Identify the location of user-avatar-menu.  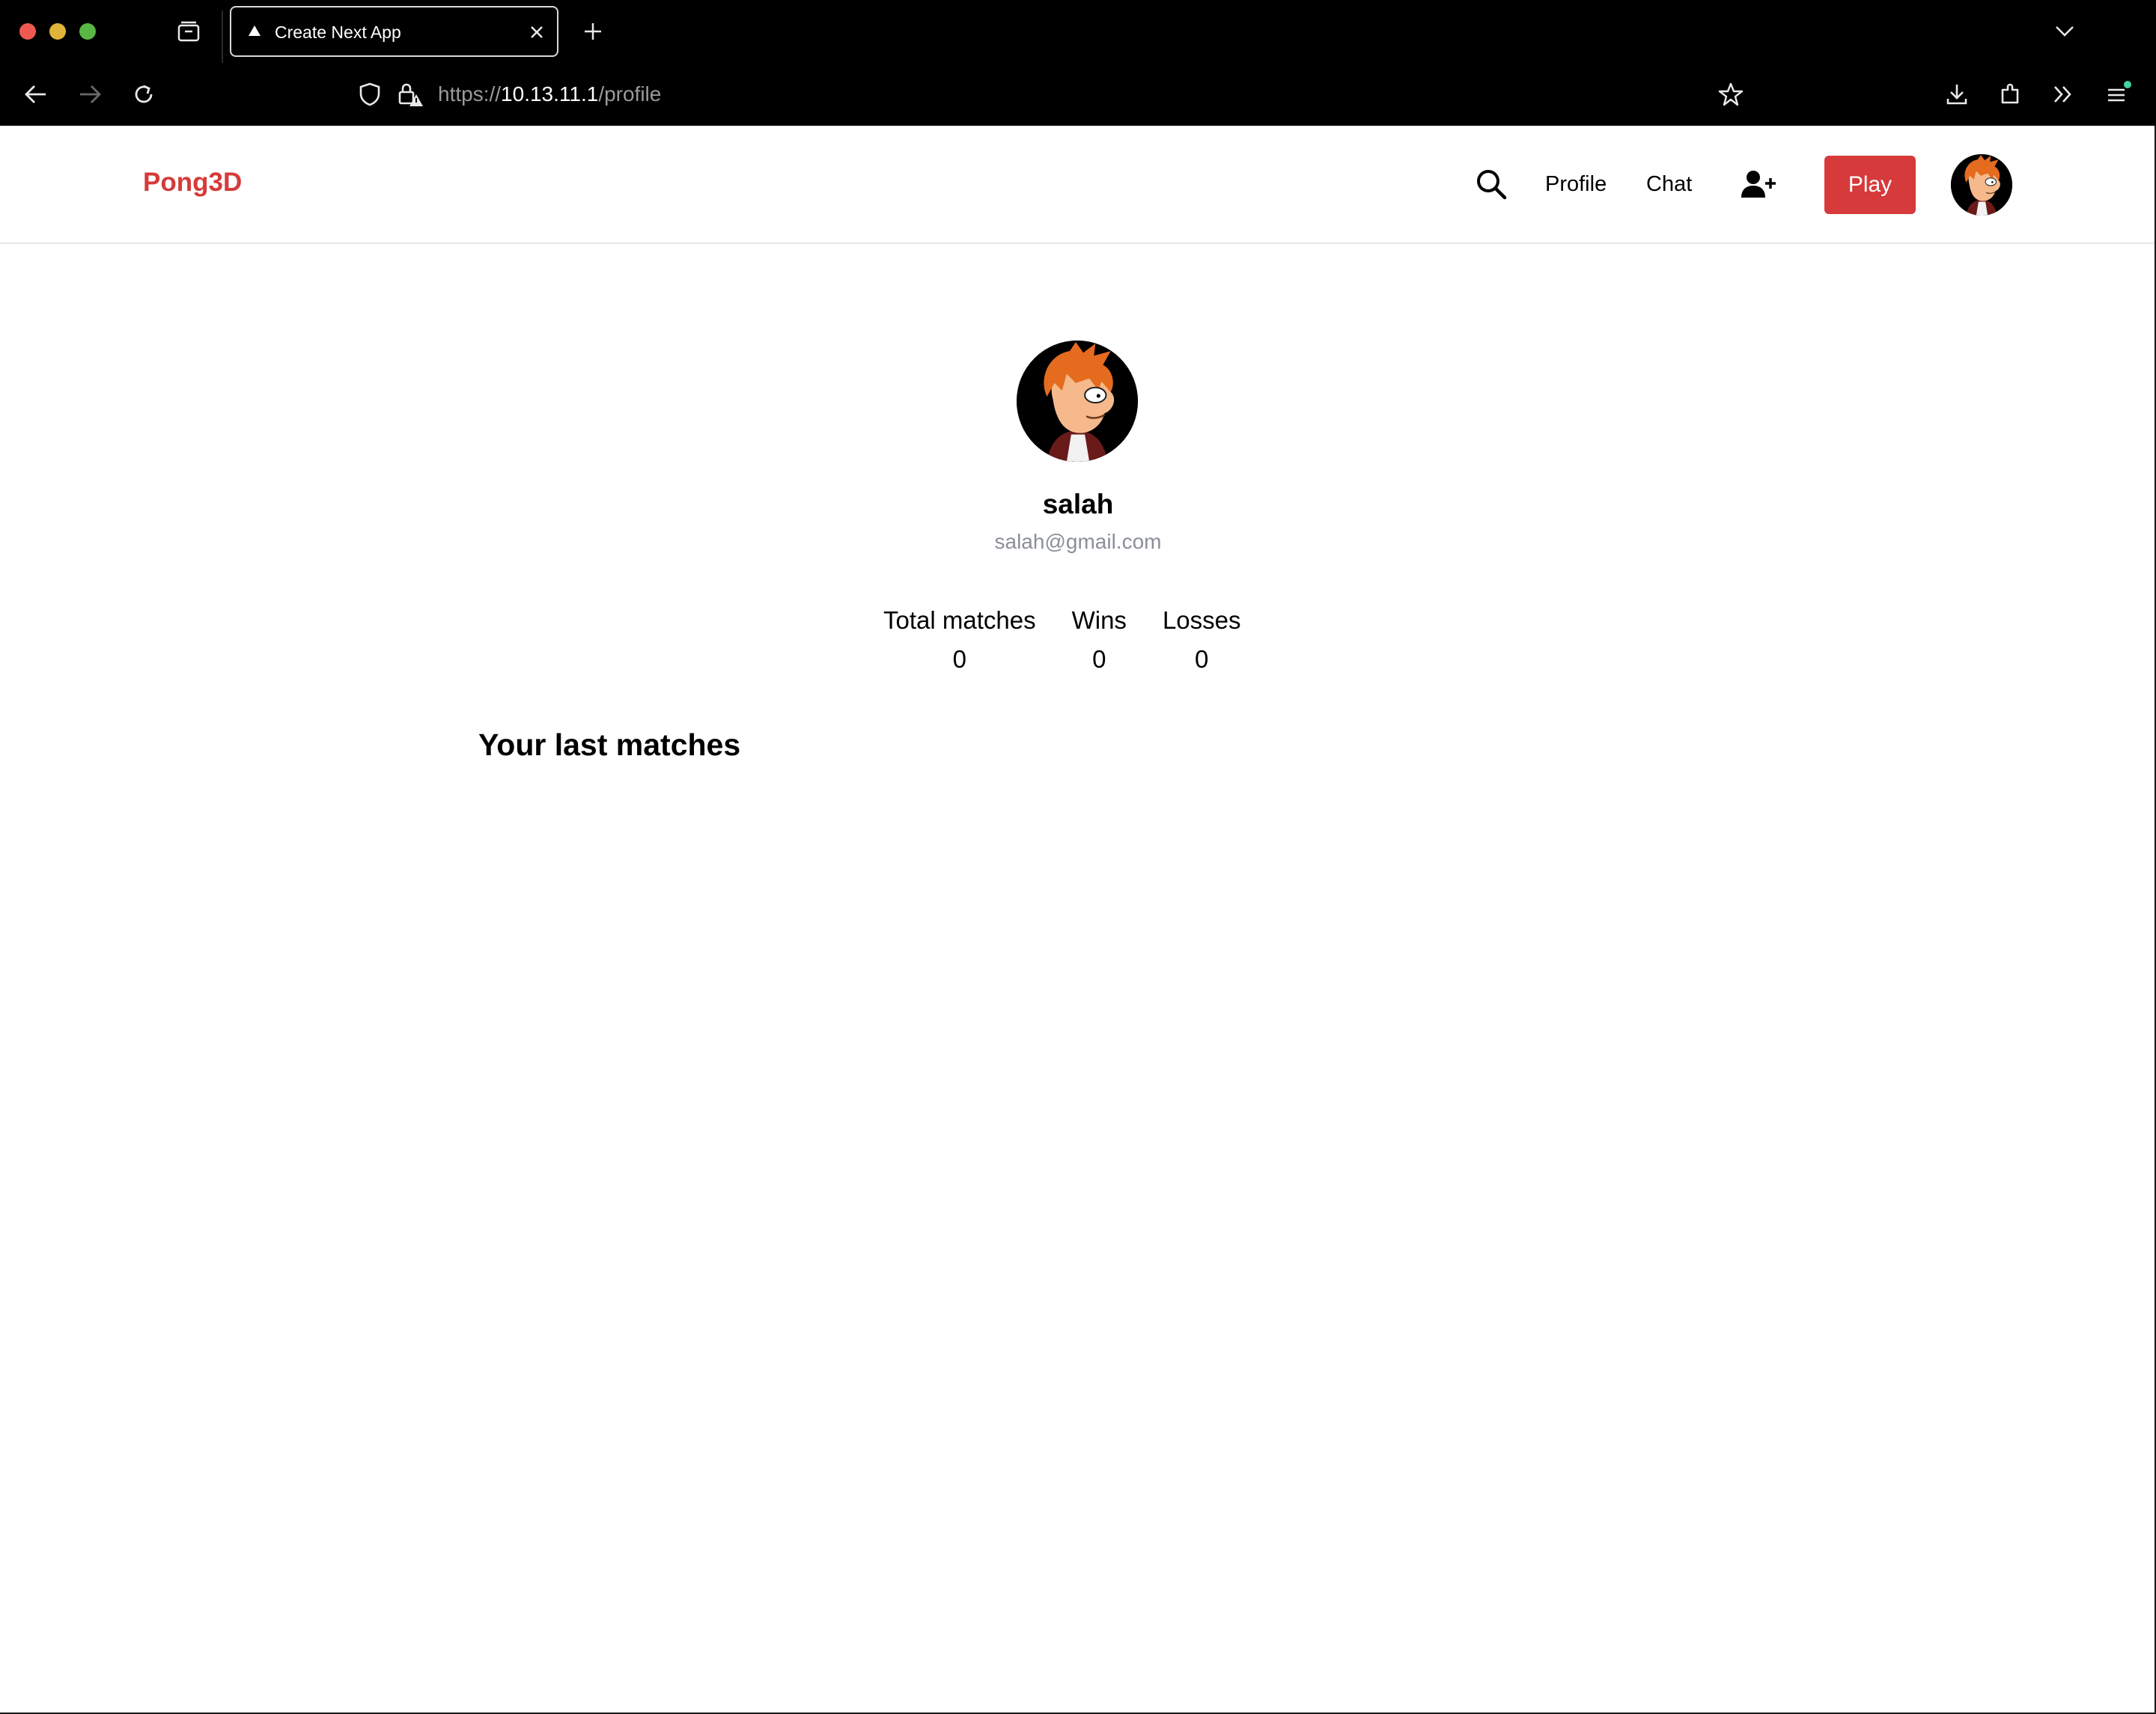
(1981, 185).